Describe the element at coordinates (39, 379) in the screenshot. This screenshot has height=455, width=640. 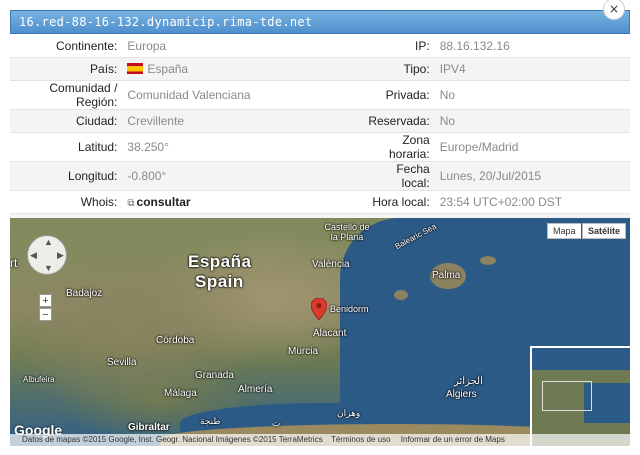
I see `albufeira-label: Albufeira` at that location.